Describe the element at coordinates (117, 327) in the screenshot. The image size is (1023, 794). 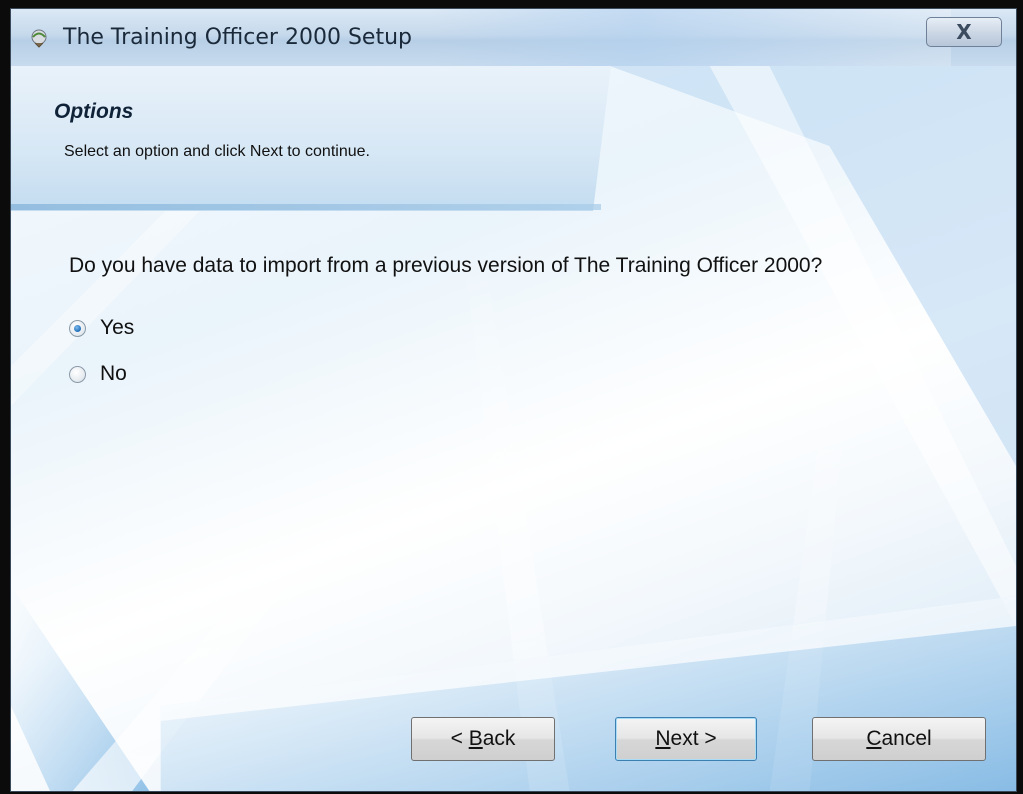
I see `option-yes-label: Yes` at that location.